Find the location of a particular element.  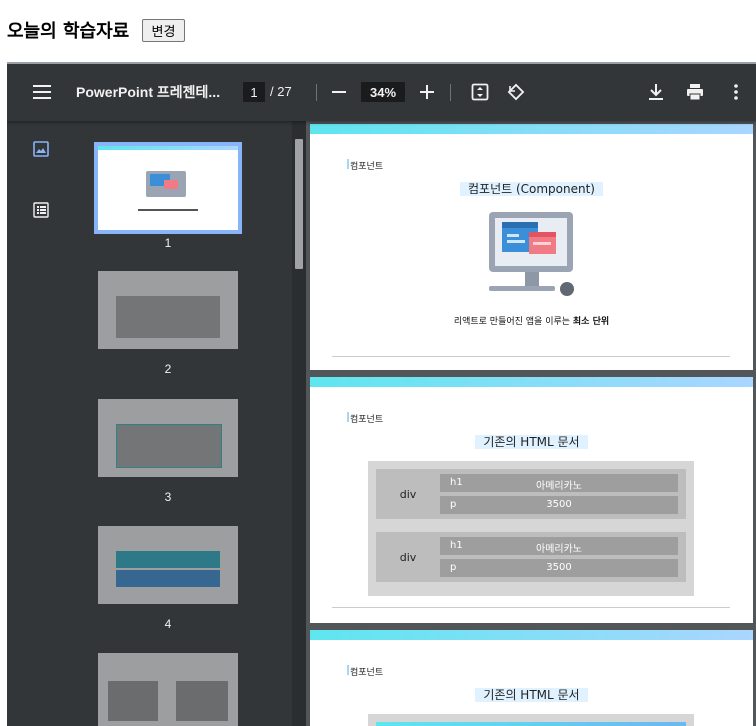

scrollbar-thumb is located at coordinates (299, 204).